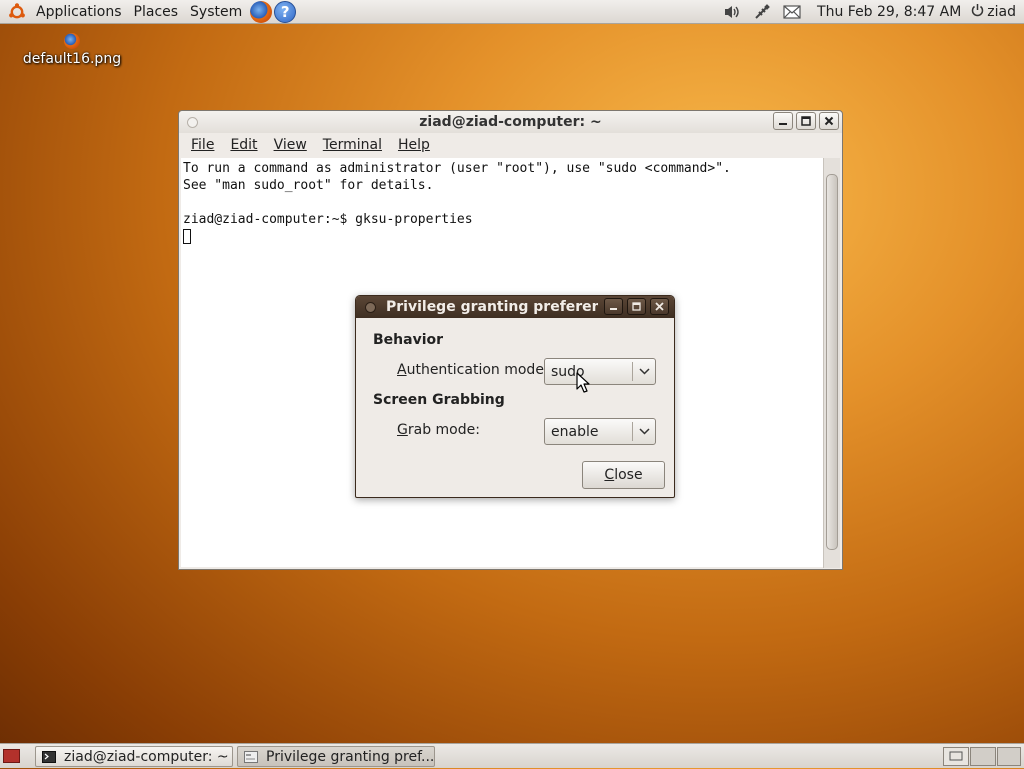 This screenshot has width=1024, height=769. I want to click on terminal-line: See "man sudo_root" for details., so click(308, 185).